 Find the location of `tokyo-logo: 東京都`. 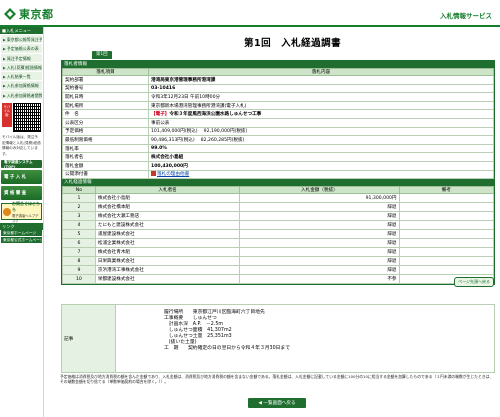

tokyo-logo: 東京都 is located at coordinates (28, 14).